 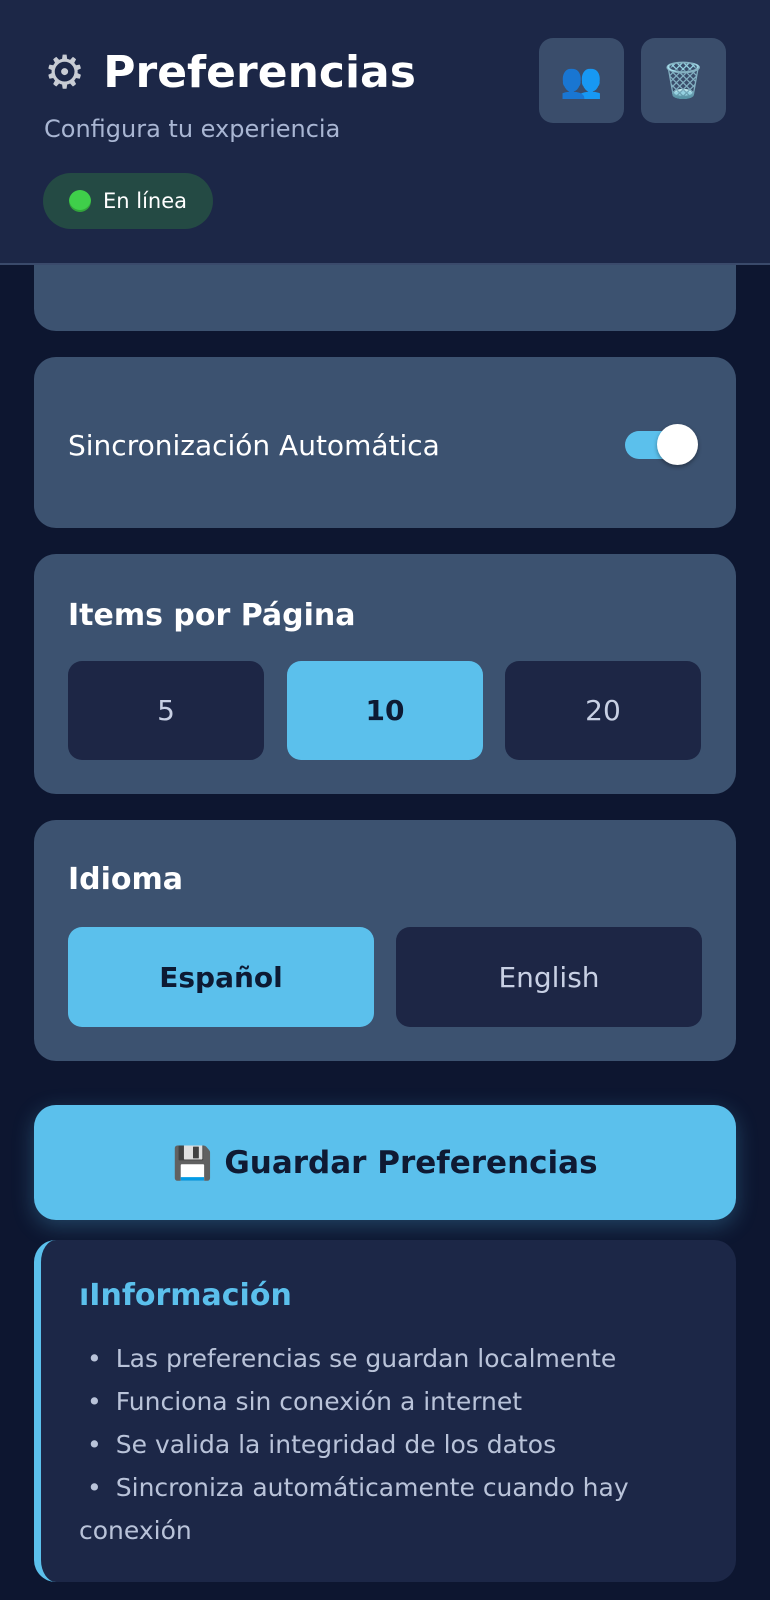 What do you see at coordinates (212, 615) in the screenshot?
I see `items-per-page-title: Items por Página` at bounding box center [212, 615].